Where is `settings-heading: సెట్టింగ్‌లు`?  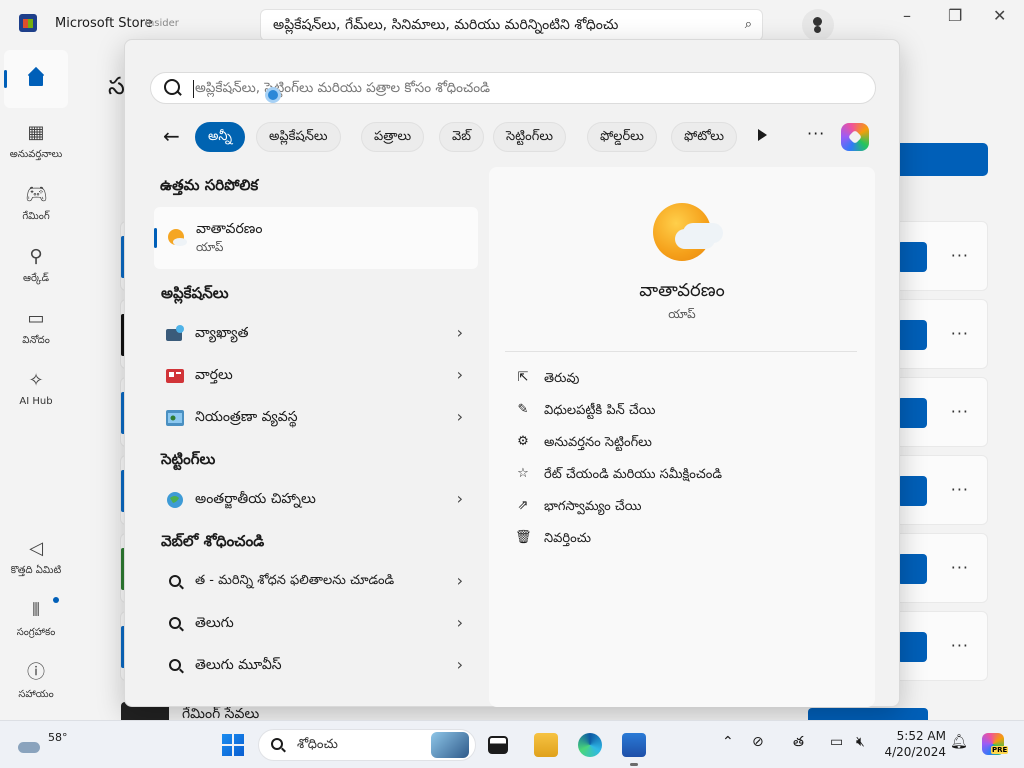
settings-heading: సెట్టింగ్‌లు is located at coordinates (188, 459).